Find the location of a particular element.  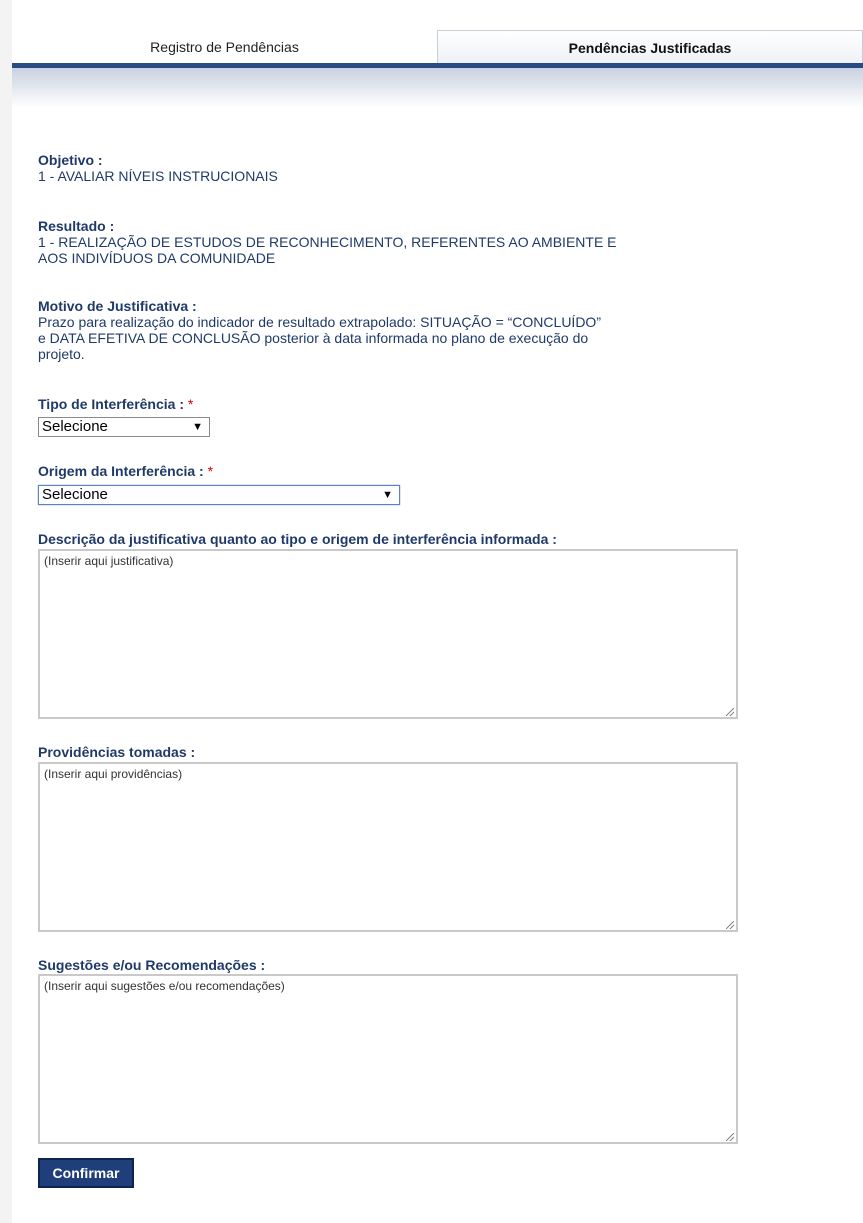

objetivo-label: Objetivo : is located at coordinates (70, 160).